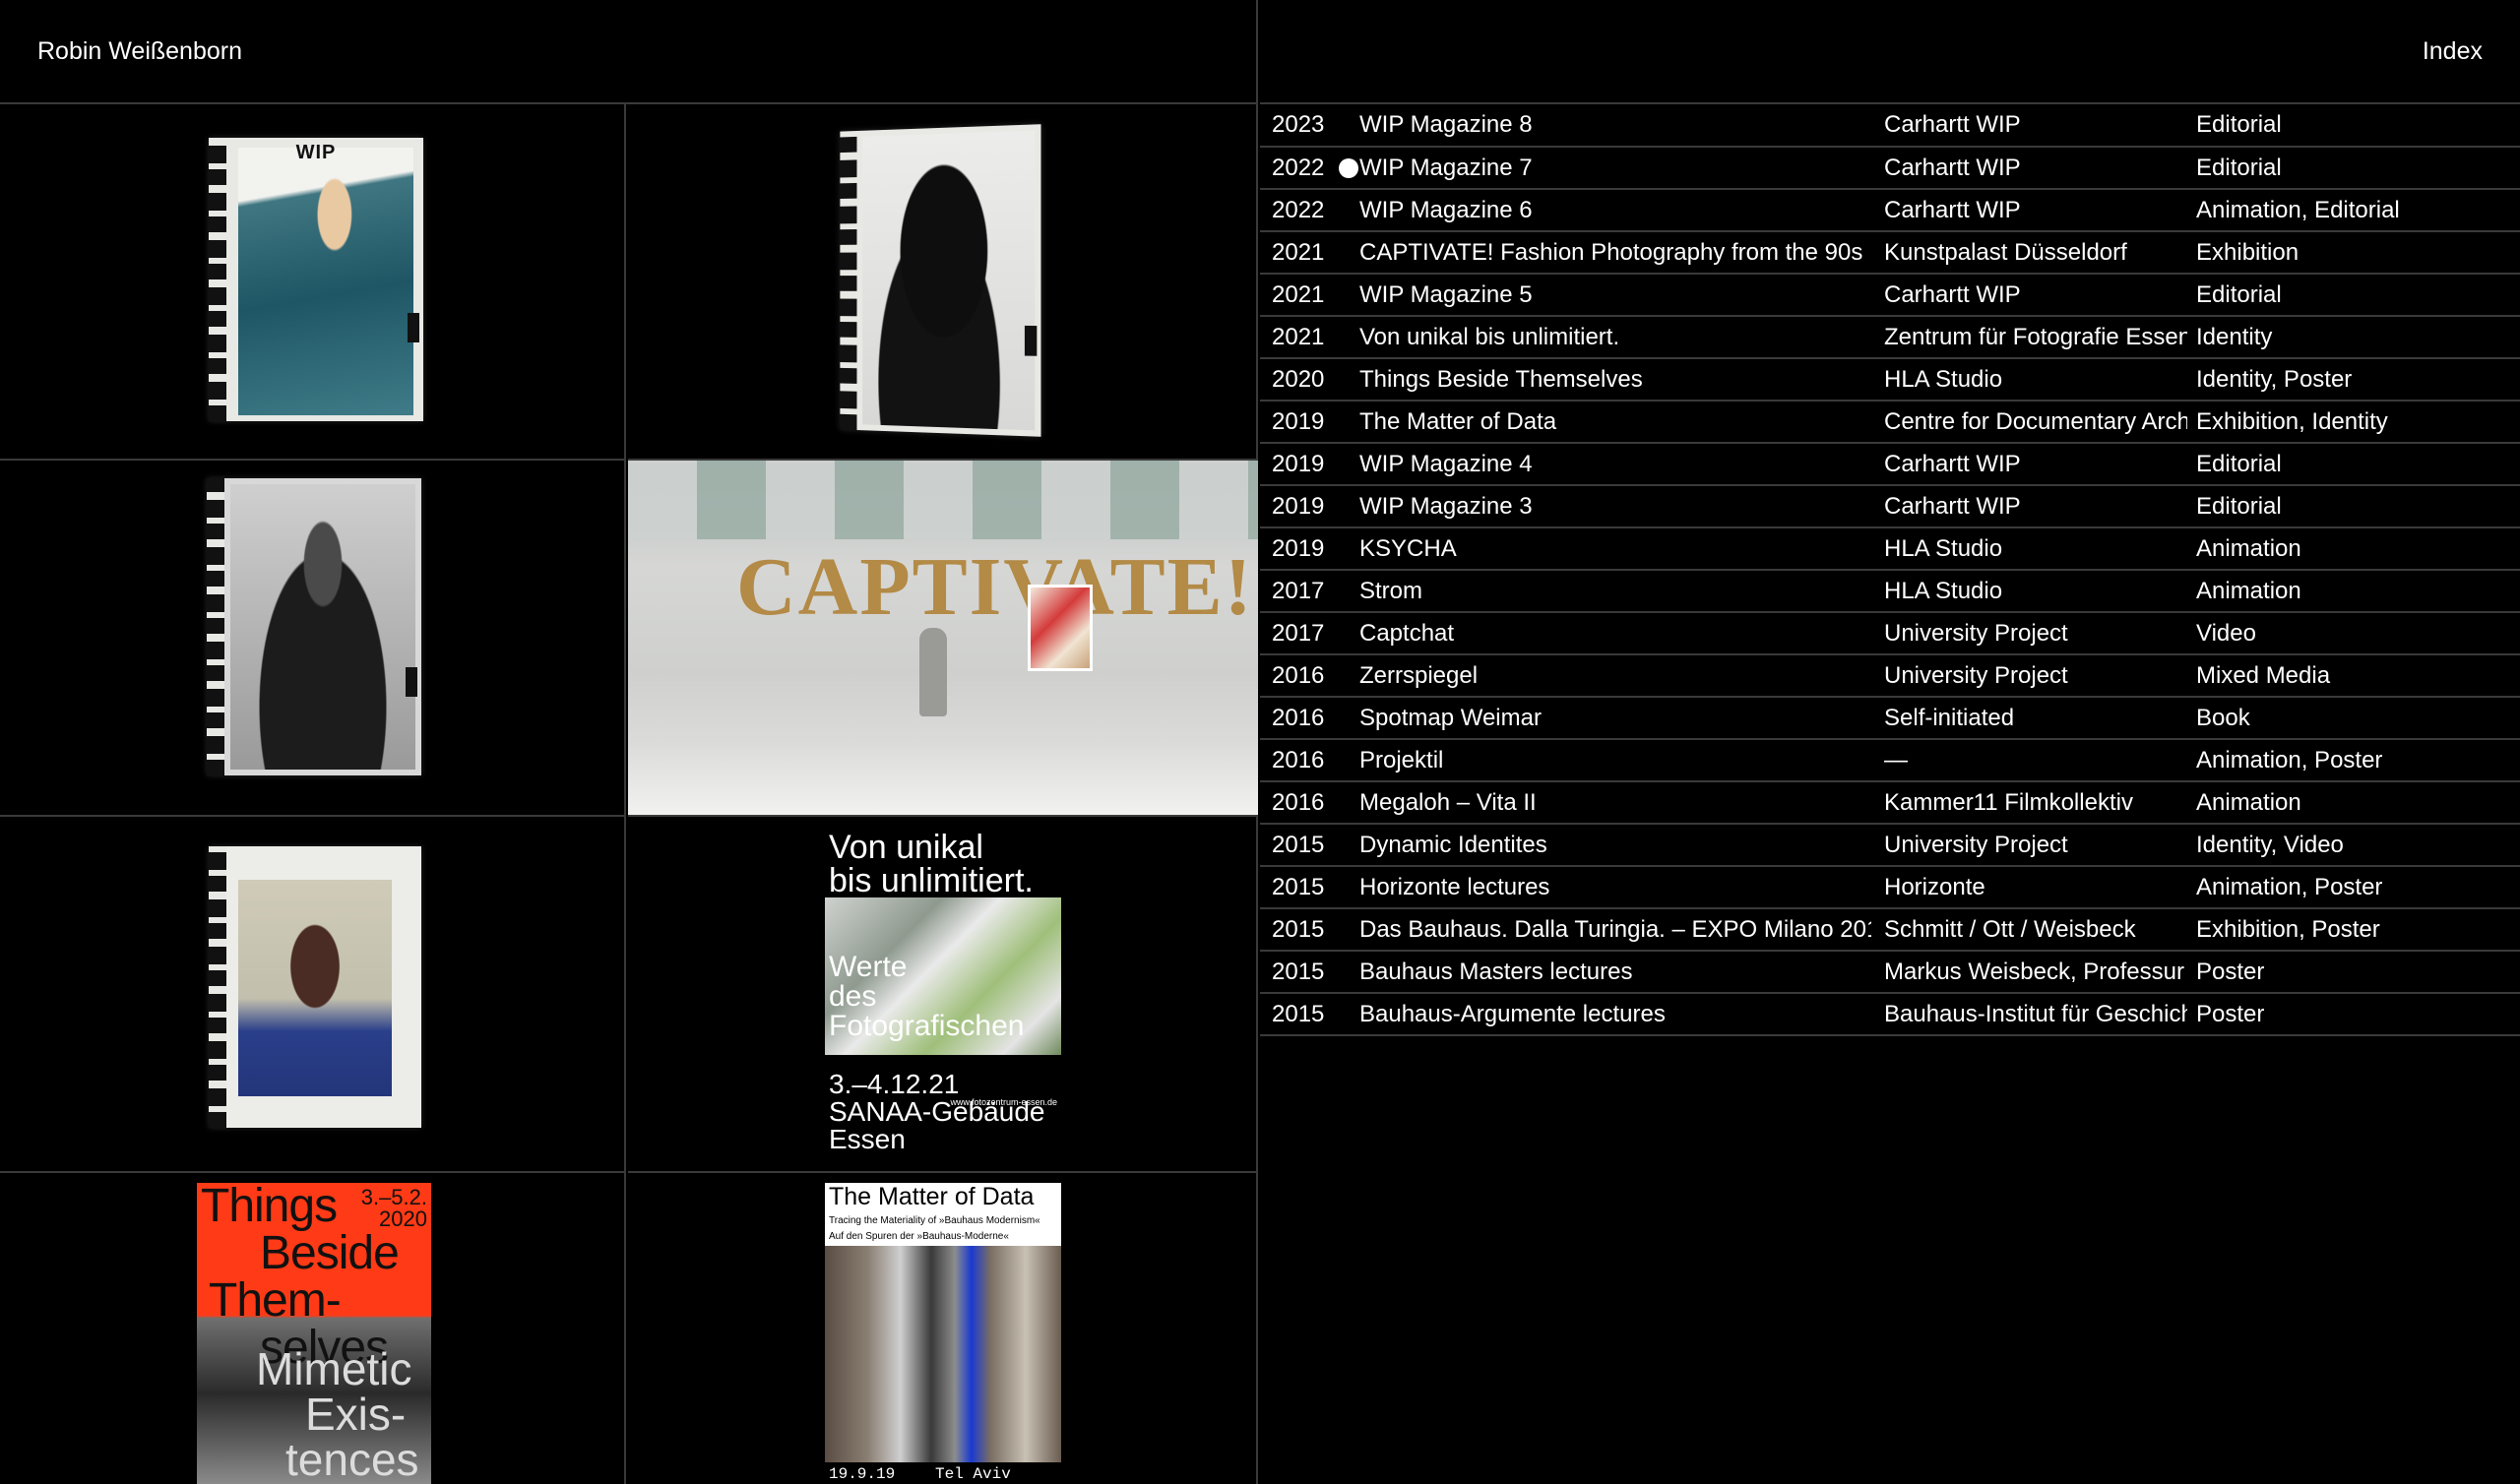 This screenshot has height=1484, width=2520. What do you see at coordinates (868, 967) in the screenshot?
I see `poster-line: Werte` at bounding box center [868, 967].